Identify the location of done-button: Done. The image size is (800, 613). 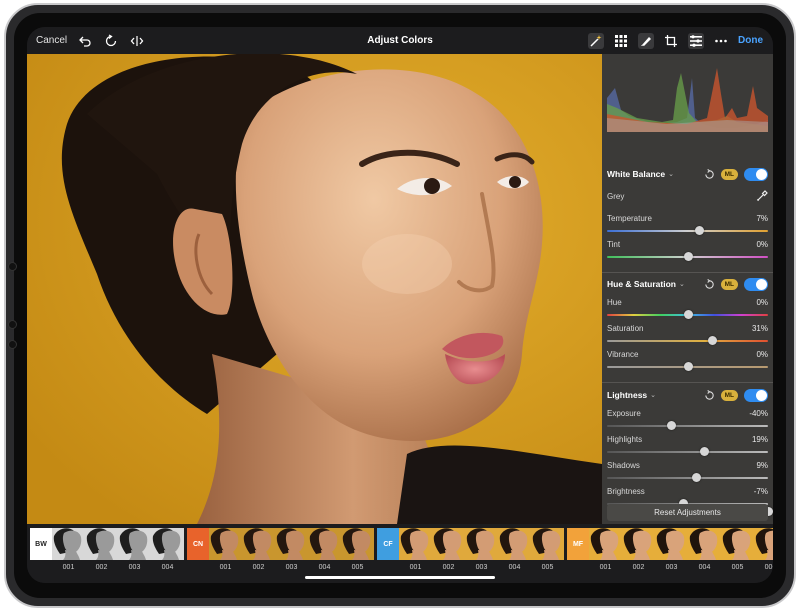
(750, 40).